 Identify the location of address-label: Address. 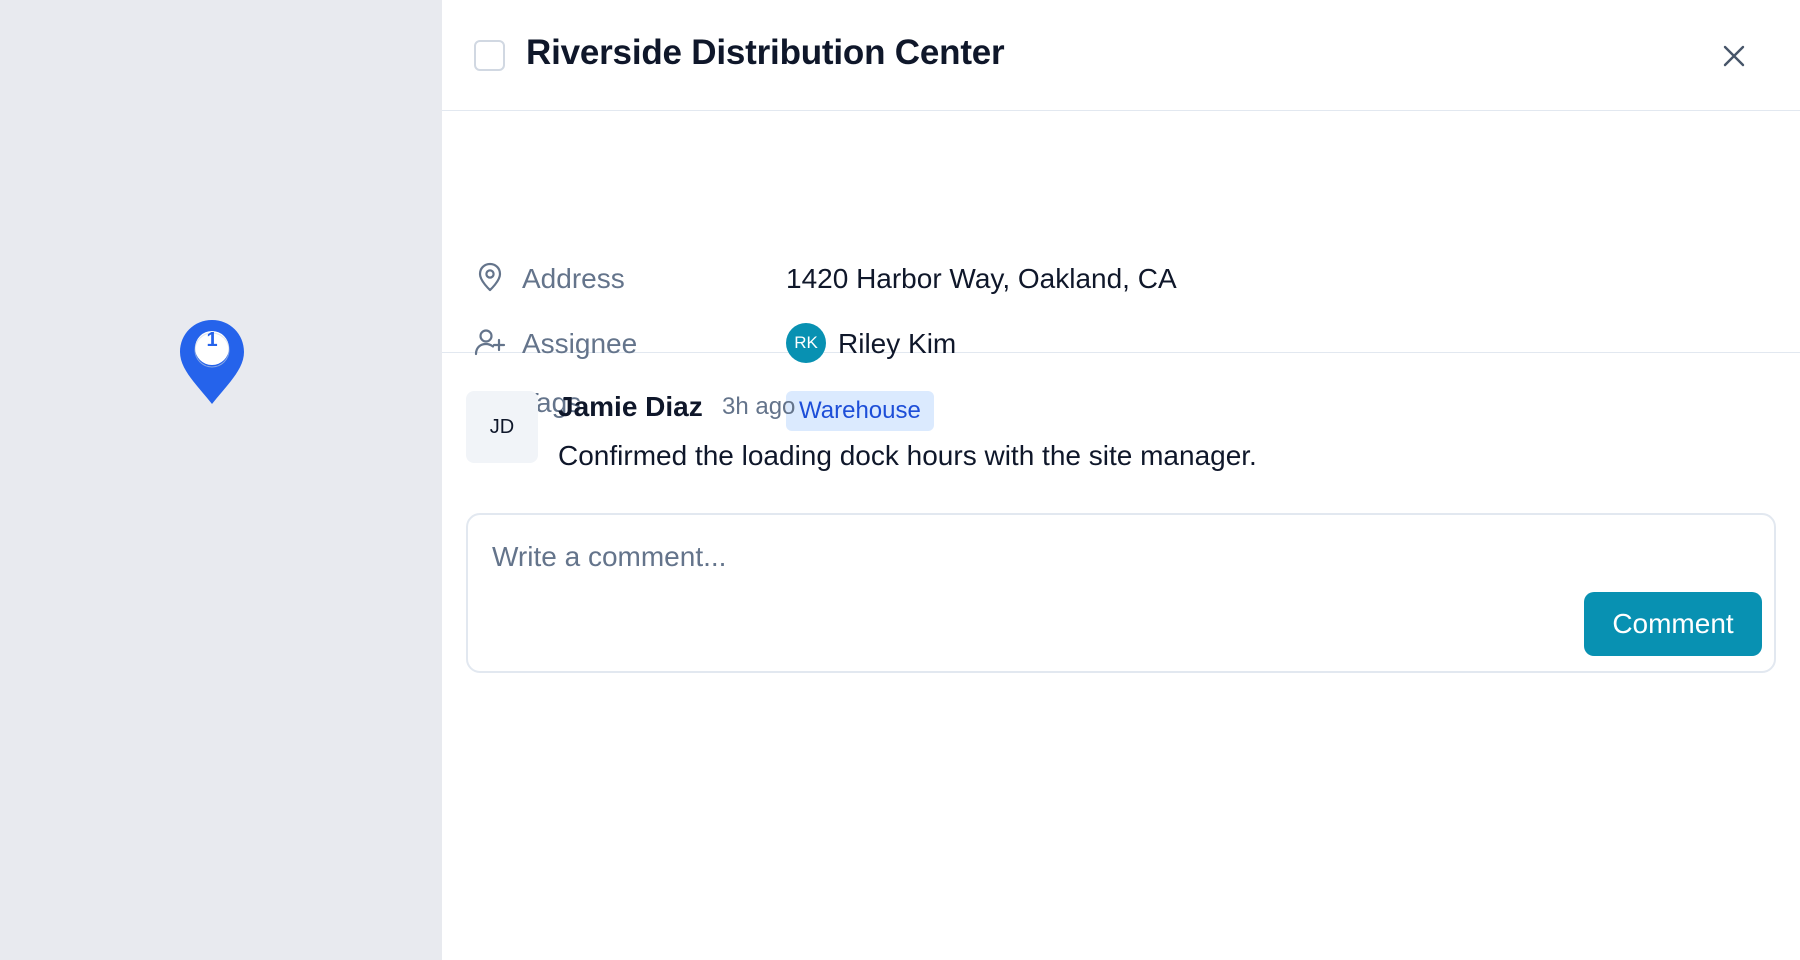
(573, 278).